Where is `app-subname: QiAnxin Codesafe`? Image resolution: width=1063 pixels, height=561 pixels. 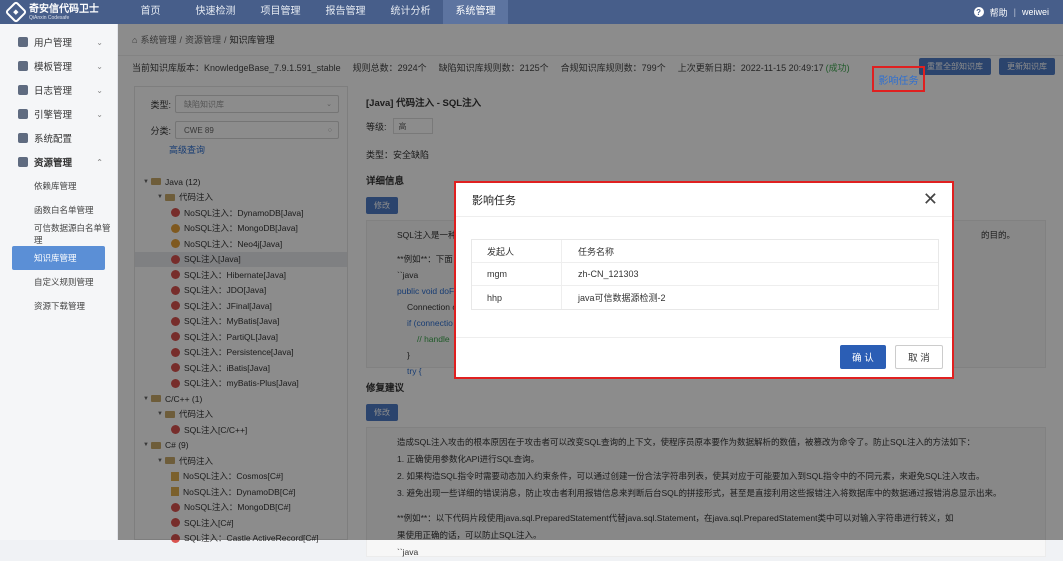 app-subname: QiAnxin Codesafe is located at coordinates (49, 17).